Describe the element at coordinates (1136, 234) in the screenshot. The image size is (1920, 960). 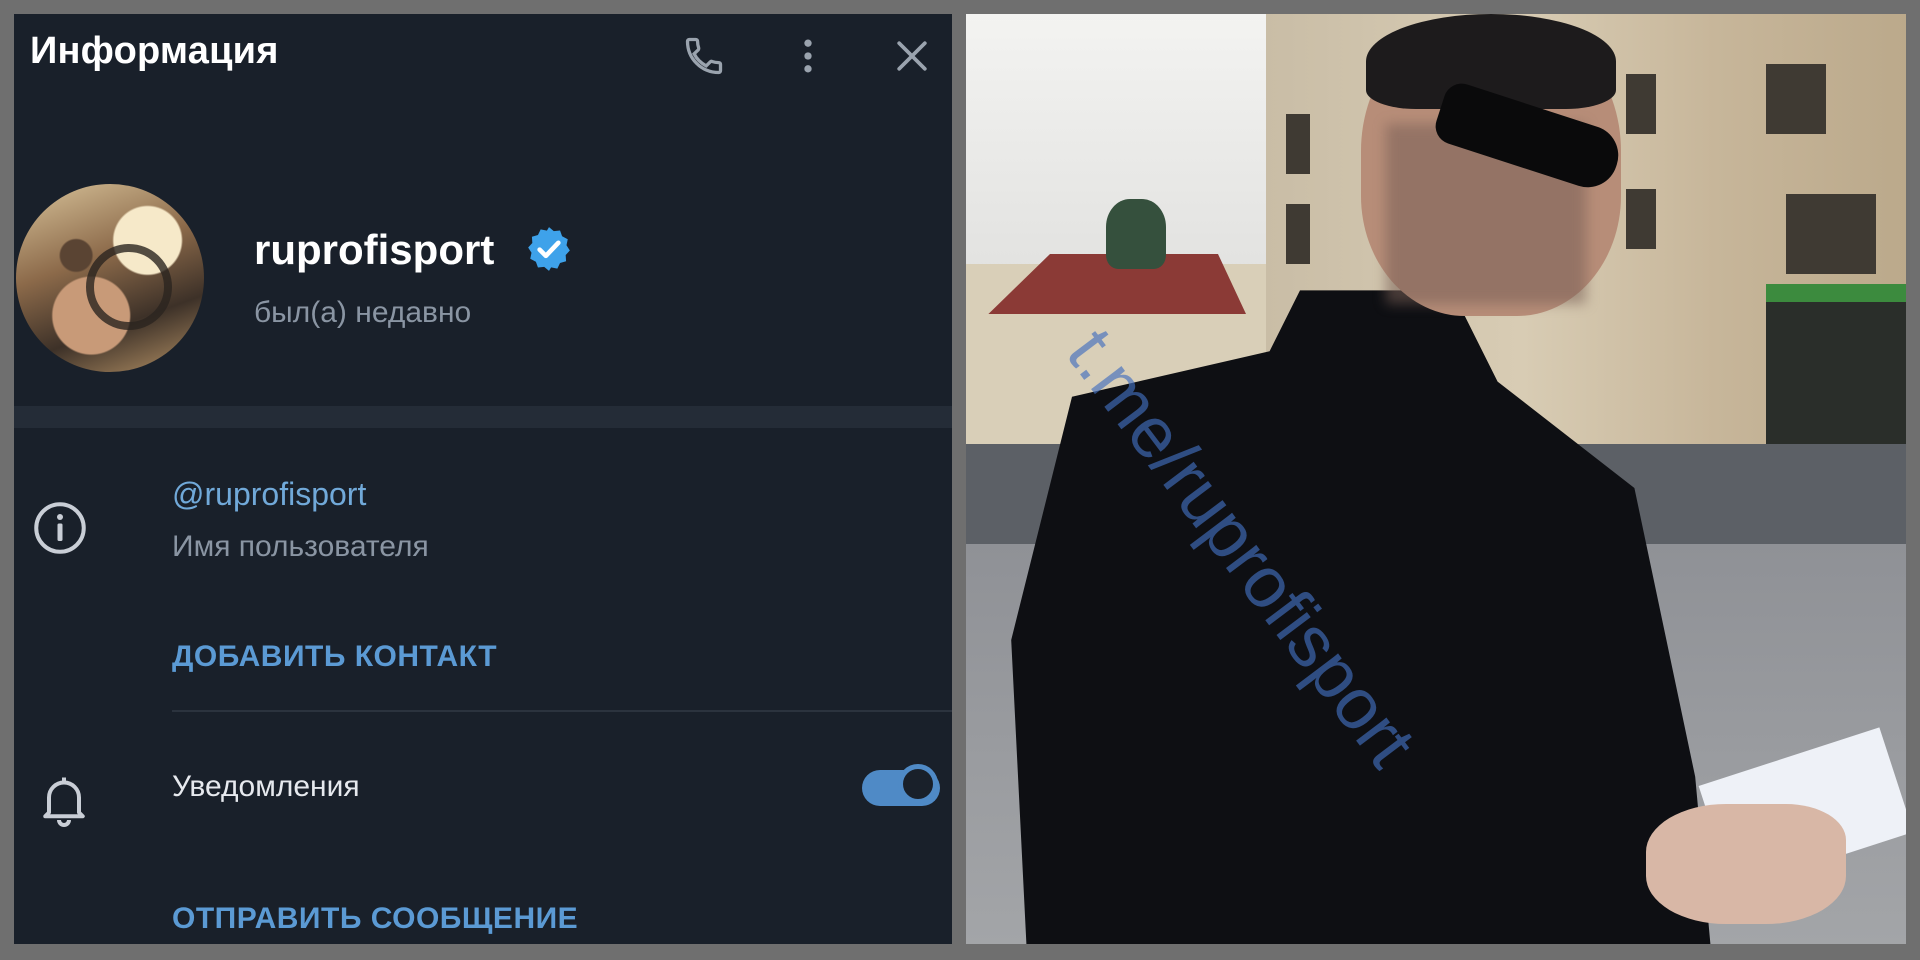
I see `photo-tree` at that location.